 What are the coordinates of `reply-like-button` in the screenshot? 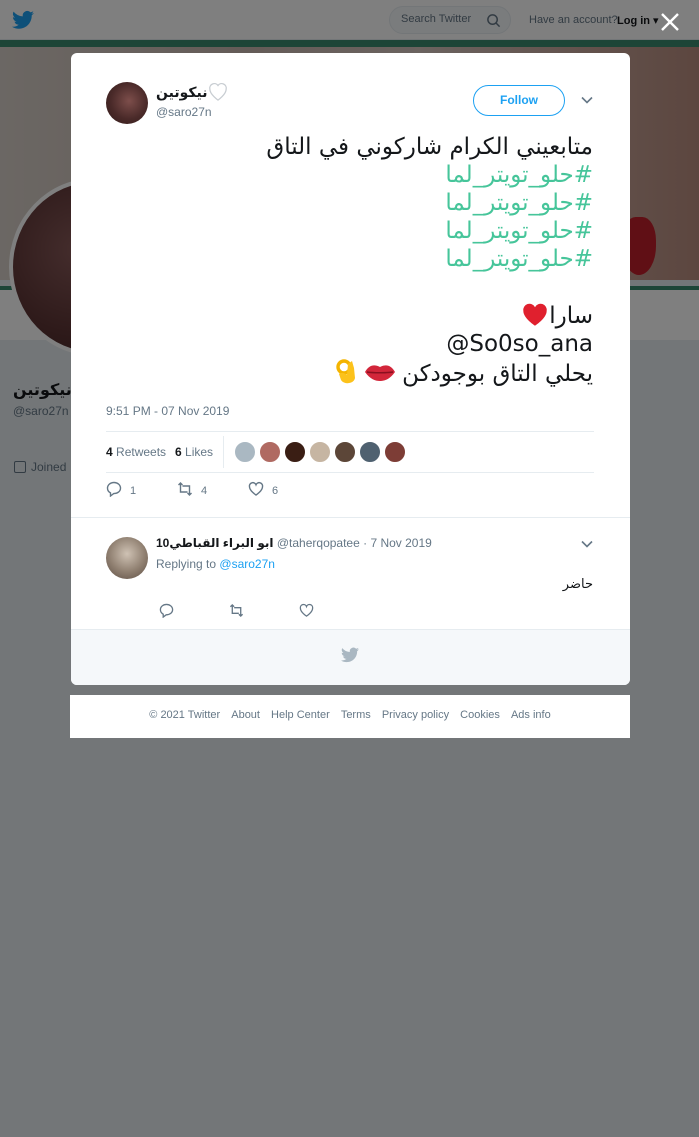 It's located at (306, 613).